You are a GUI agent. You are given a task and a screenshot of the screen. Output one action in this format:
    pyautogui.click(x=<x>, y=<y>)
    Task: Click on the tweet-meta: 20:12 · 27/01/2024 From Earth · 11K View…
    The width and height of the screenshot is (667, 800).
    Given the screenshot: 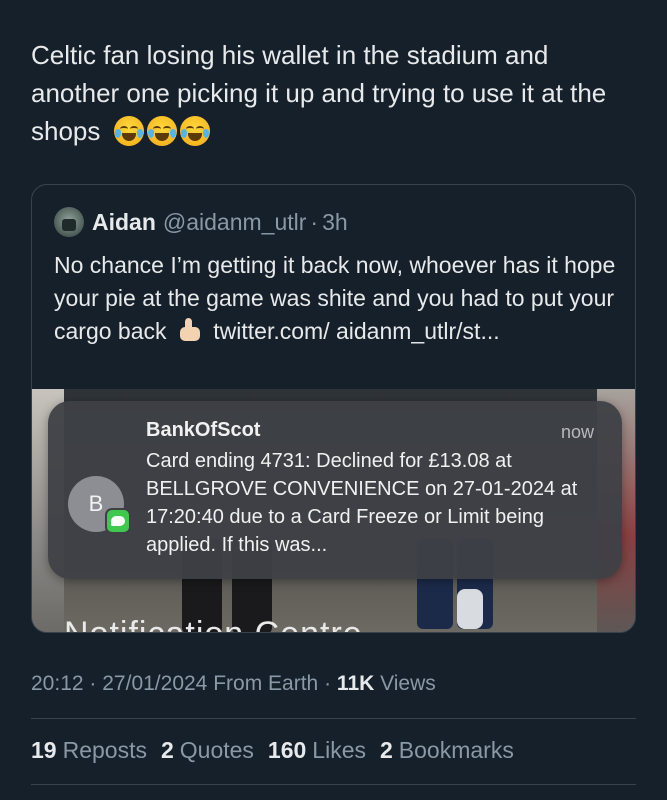 What is the action you would take?
    pyautogui.click(x=233, y=684)
    